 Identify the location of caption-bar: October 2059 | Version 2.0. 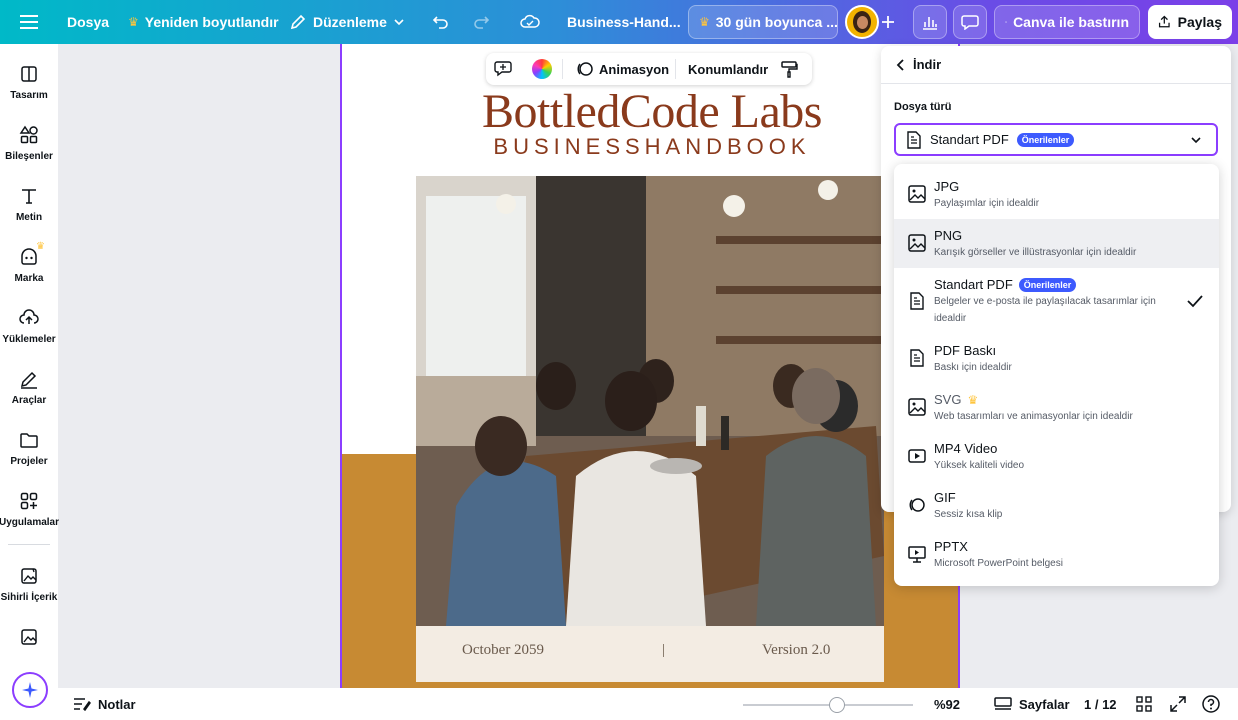
(650, 654).